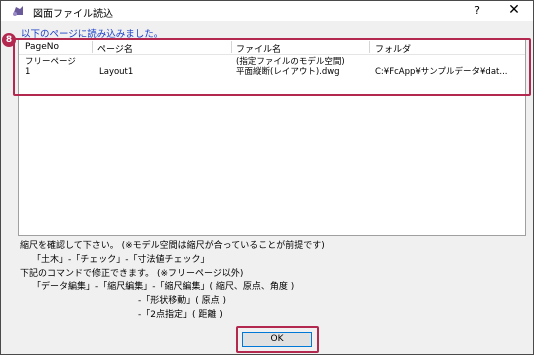  Describe the element at coordinates (180, 315) in the screenshot. I see `note-line: -「2点指定」( 距離 )` at that location.